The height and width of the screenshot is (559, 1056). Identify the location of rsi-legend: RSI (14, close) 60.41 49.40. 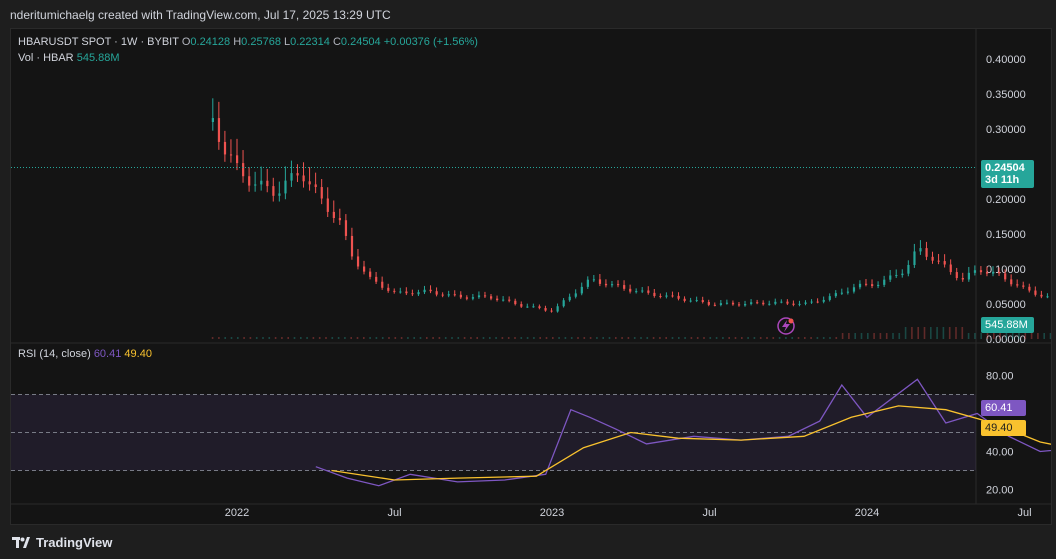
(85, 354).